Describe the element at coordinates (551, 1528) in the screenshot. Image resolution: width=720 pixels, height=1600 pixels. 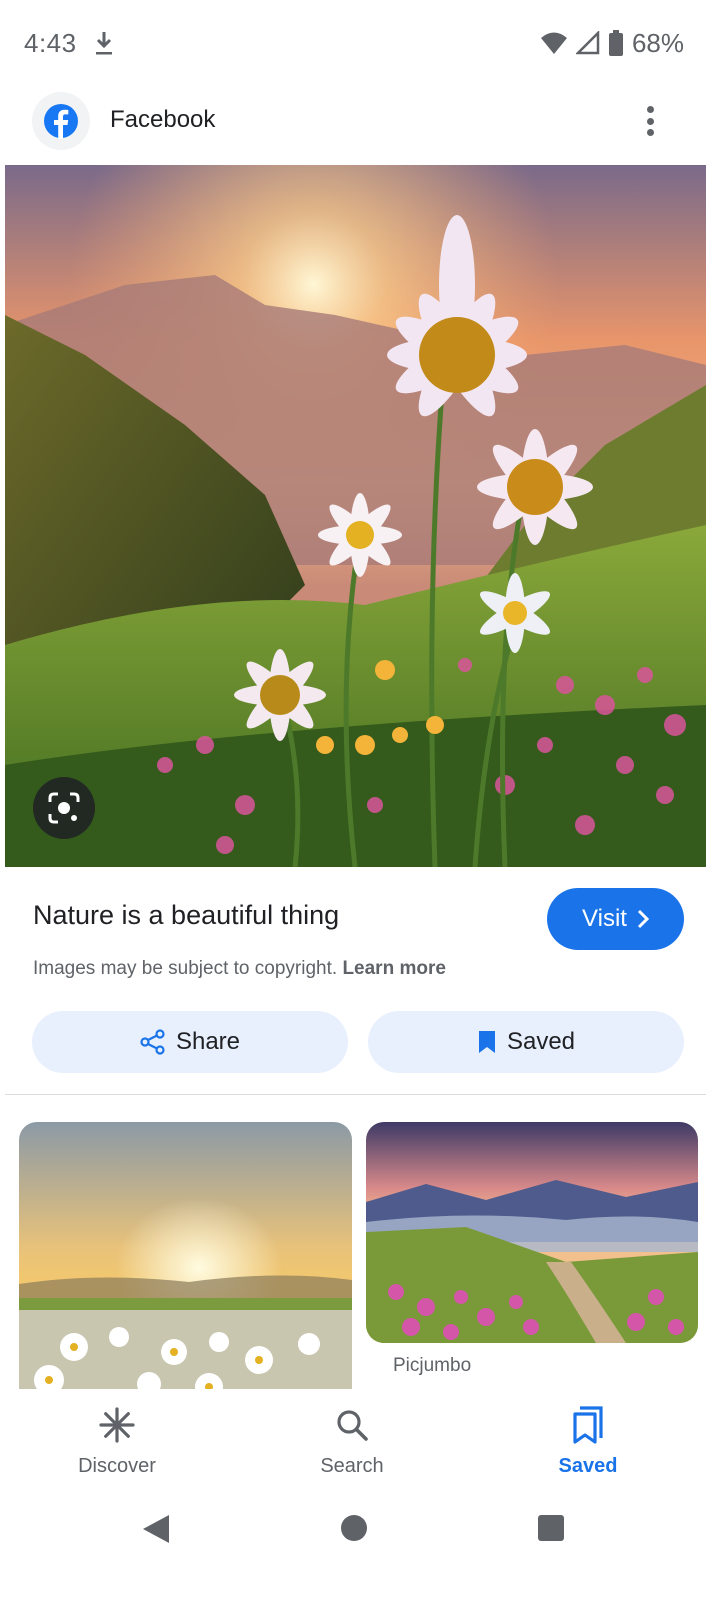
I see `recents-icon` at that location.